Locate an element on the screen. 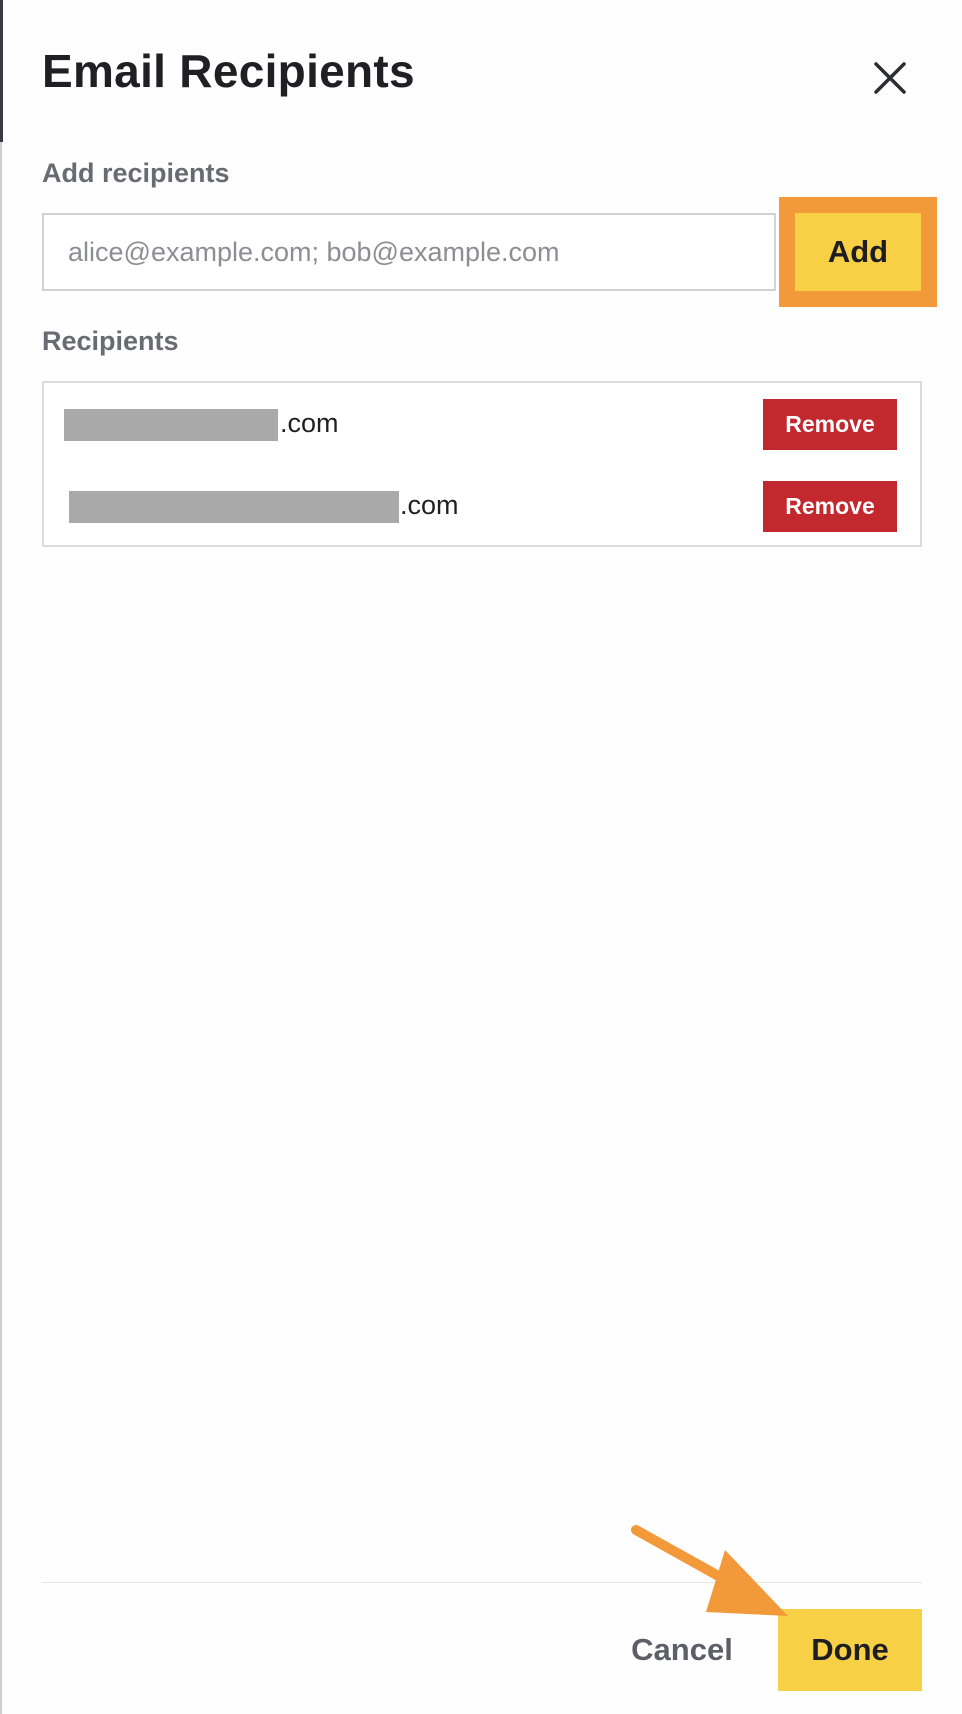  background-page-edge-dark is located at coordinates (1, 71).